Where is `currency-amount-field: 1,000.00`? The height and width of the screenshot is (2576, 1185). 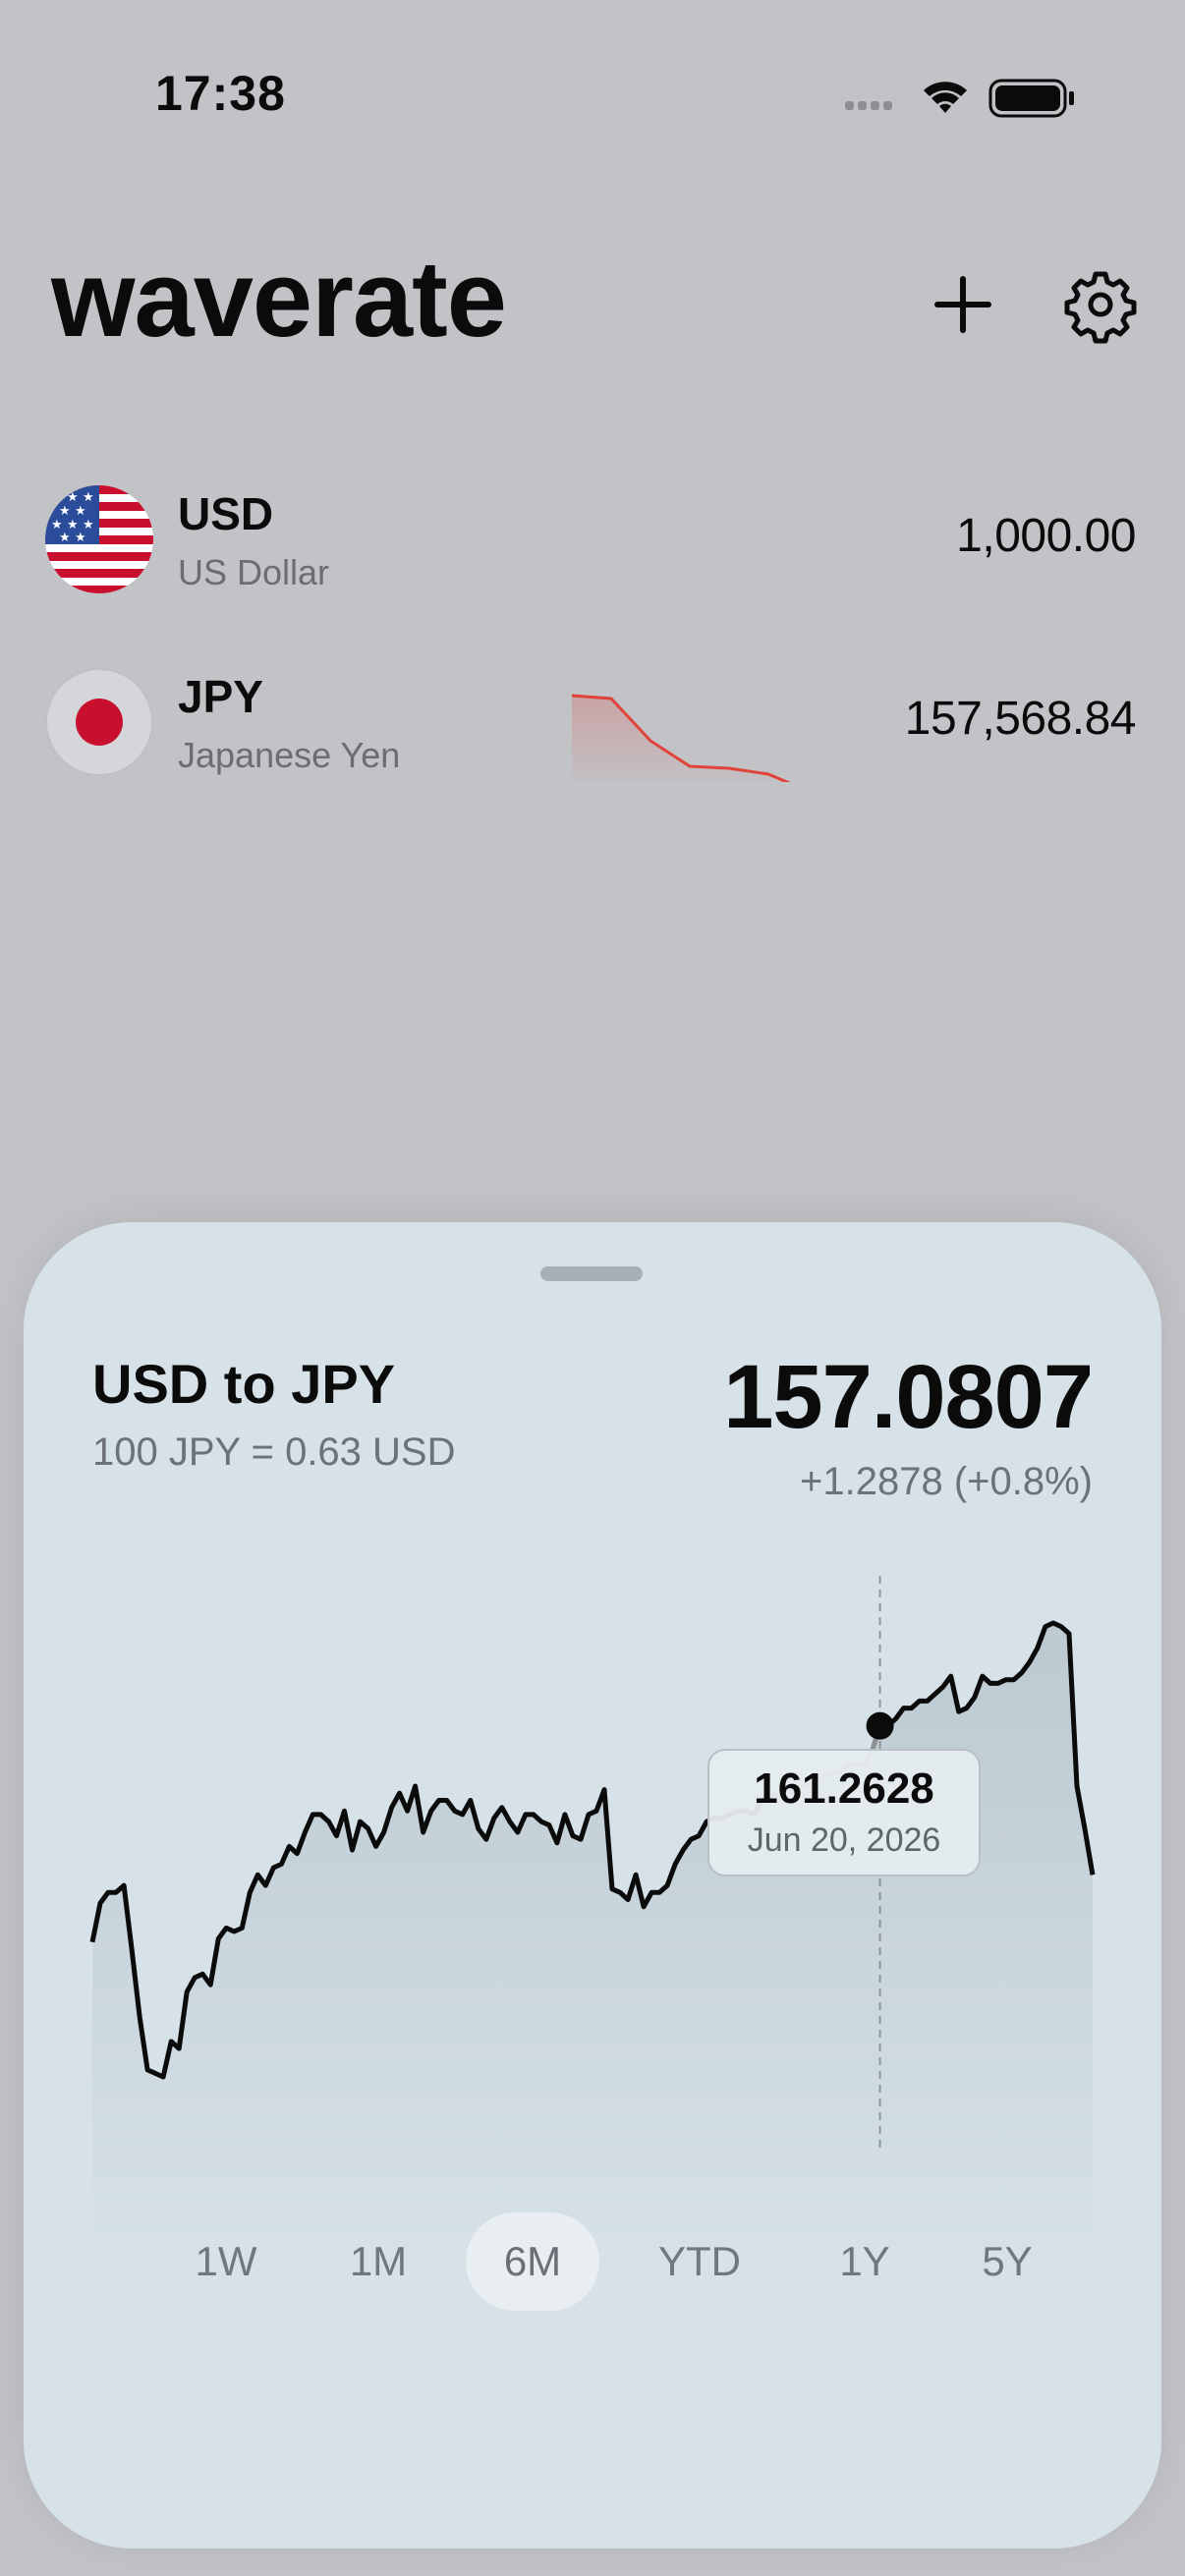 currency-amount-field: 1,000.00 is located at coordinates (1046, 536).